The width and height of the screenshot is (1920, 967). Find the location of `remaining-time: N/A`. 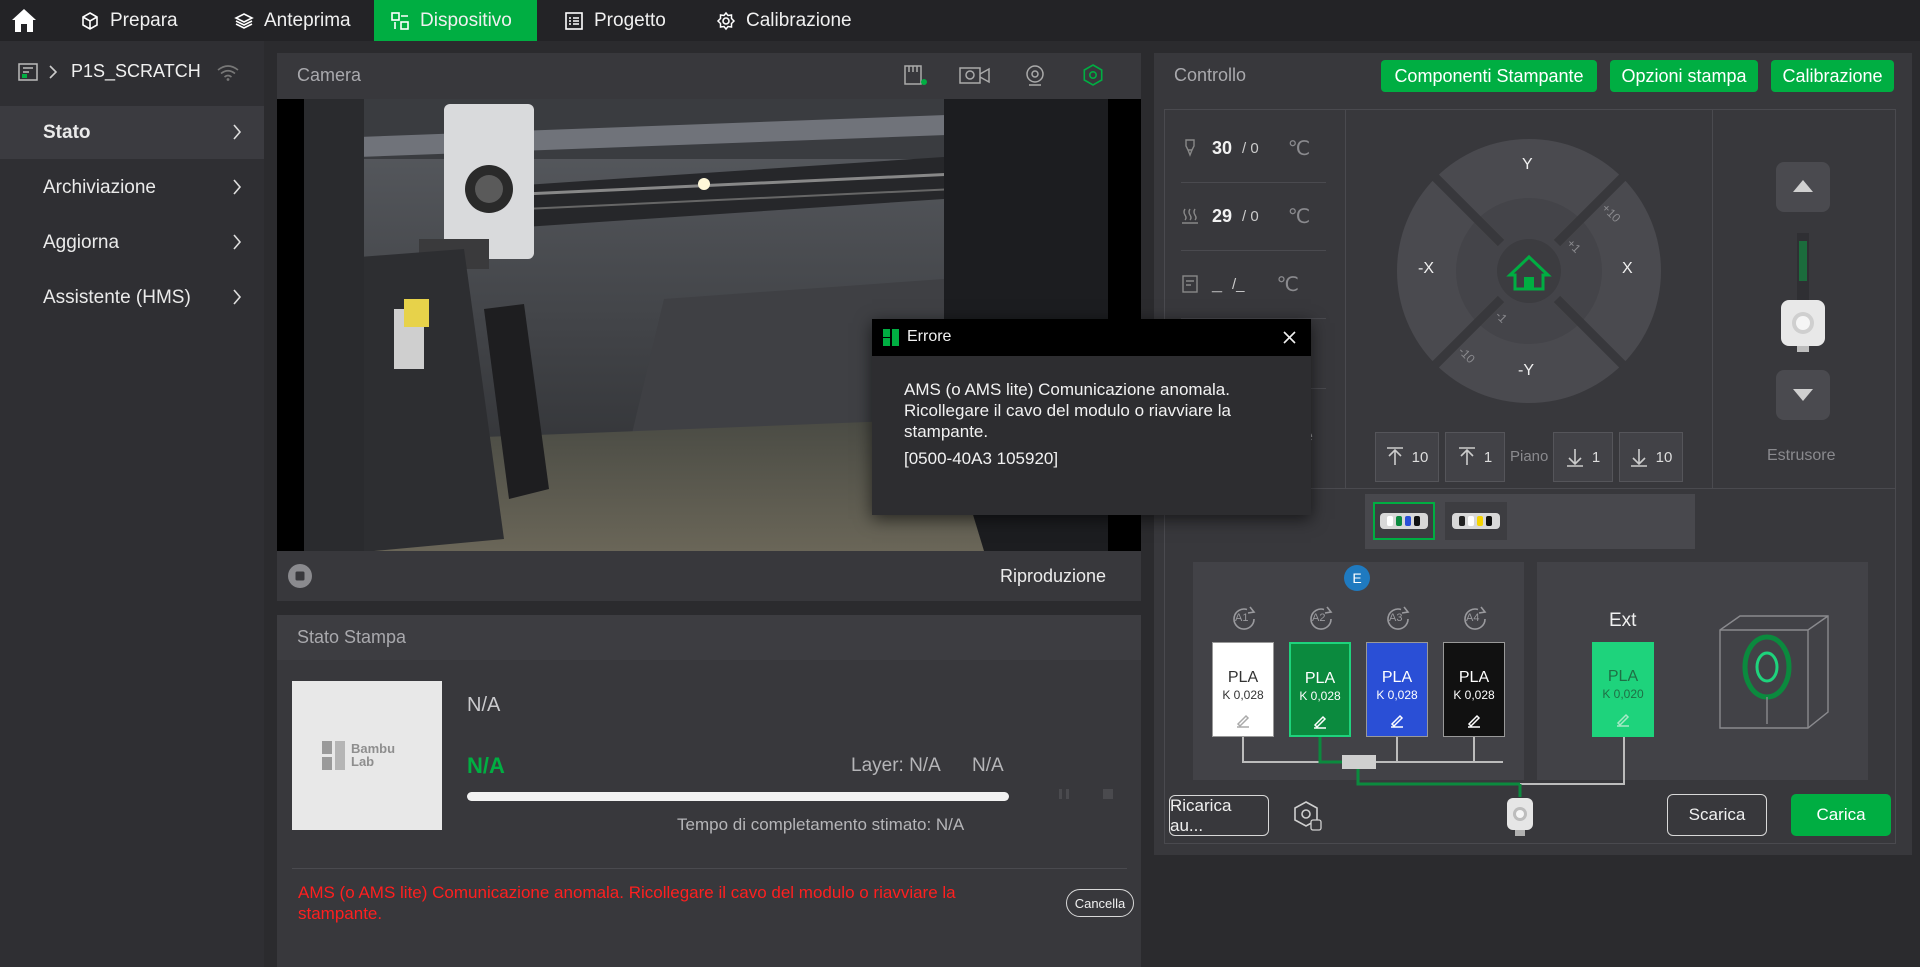

remaining-time: N/A is located at coordinates (988, 765).